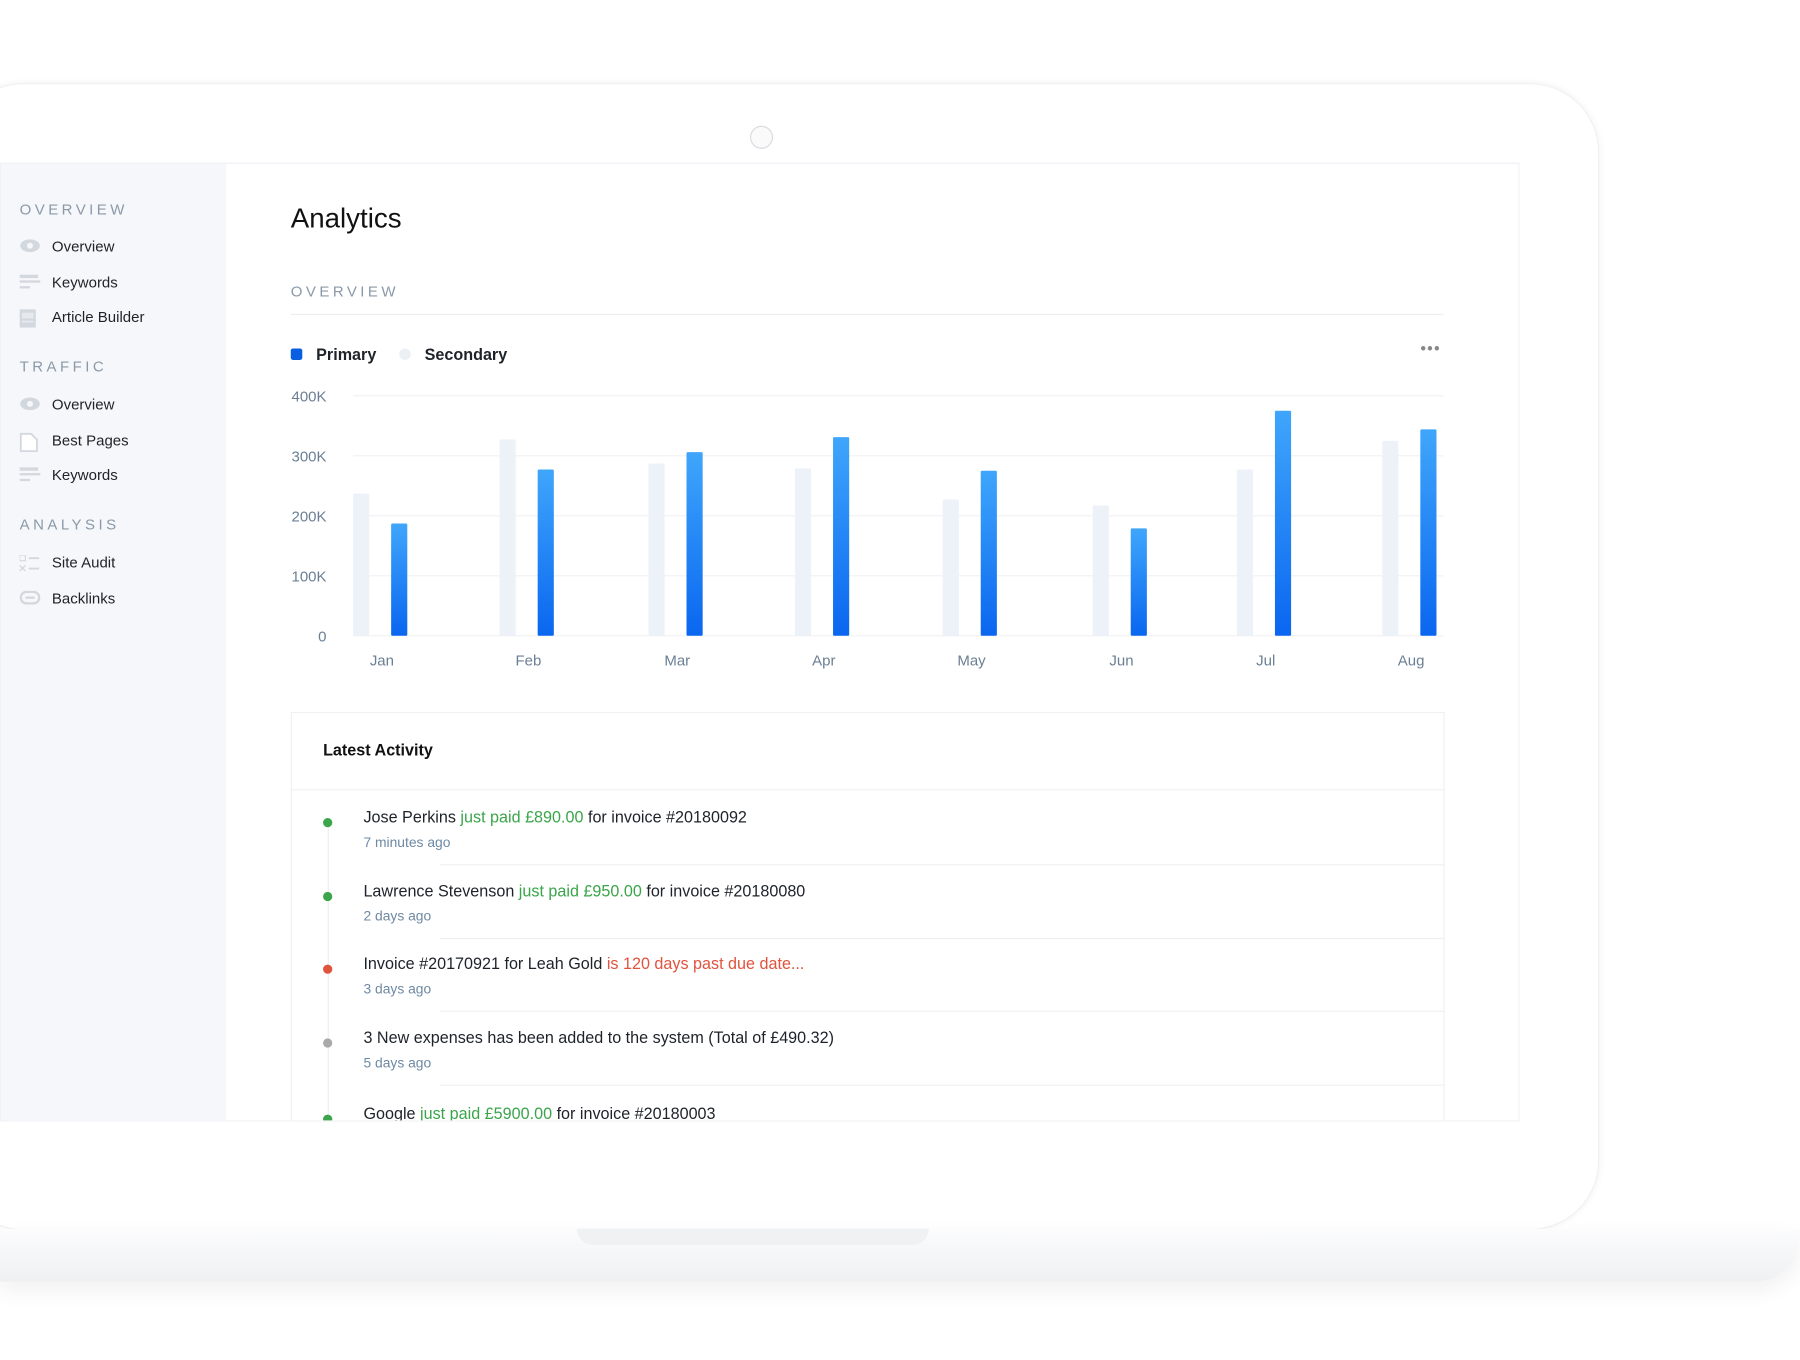 The height and width of the screenshot is (1360, 1800). I want to click on activity-highlight: just paid £5900.00, so click(486, 1113).